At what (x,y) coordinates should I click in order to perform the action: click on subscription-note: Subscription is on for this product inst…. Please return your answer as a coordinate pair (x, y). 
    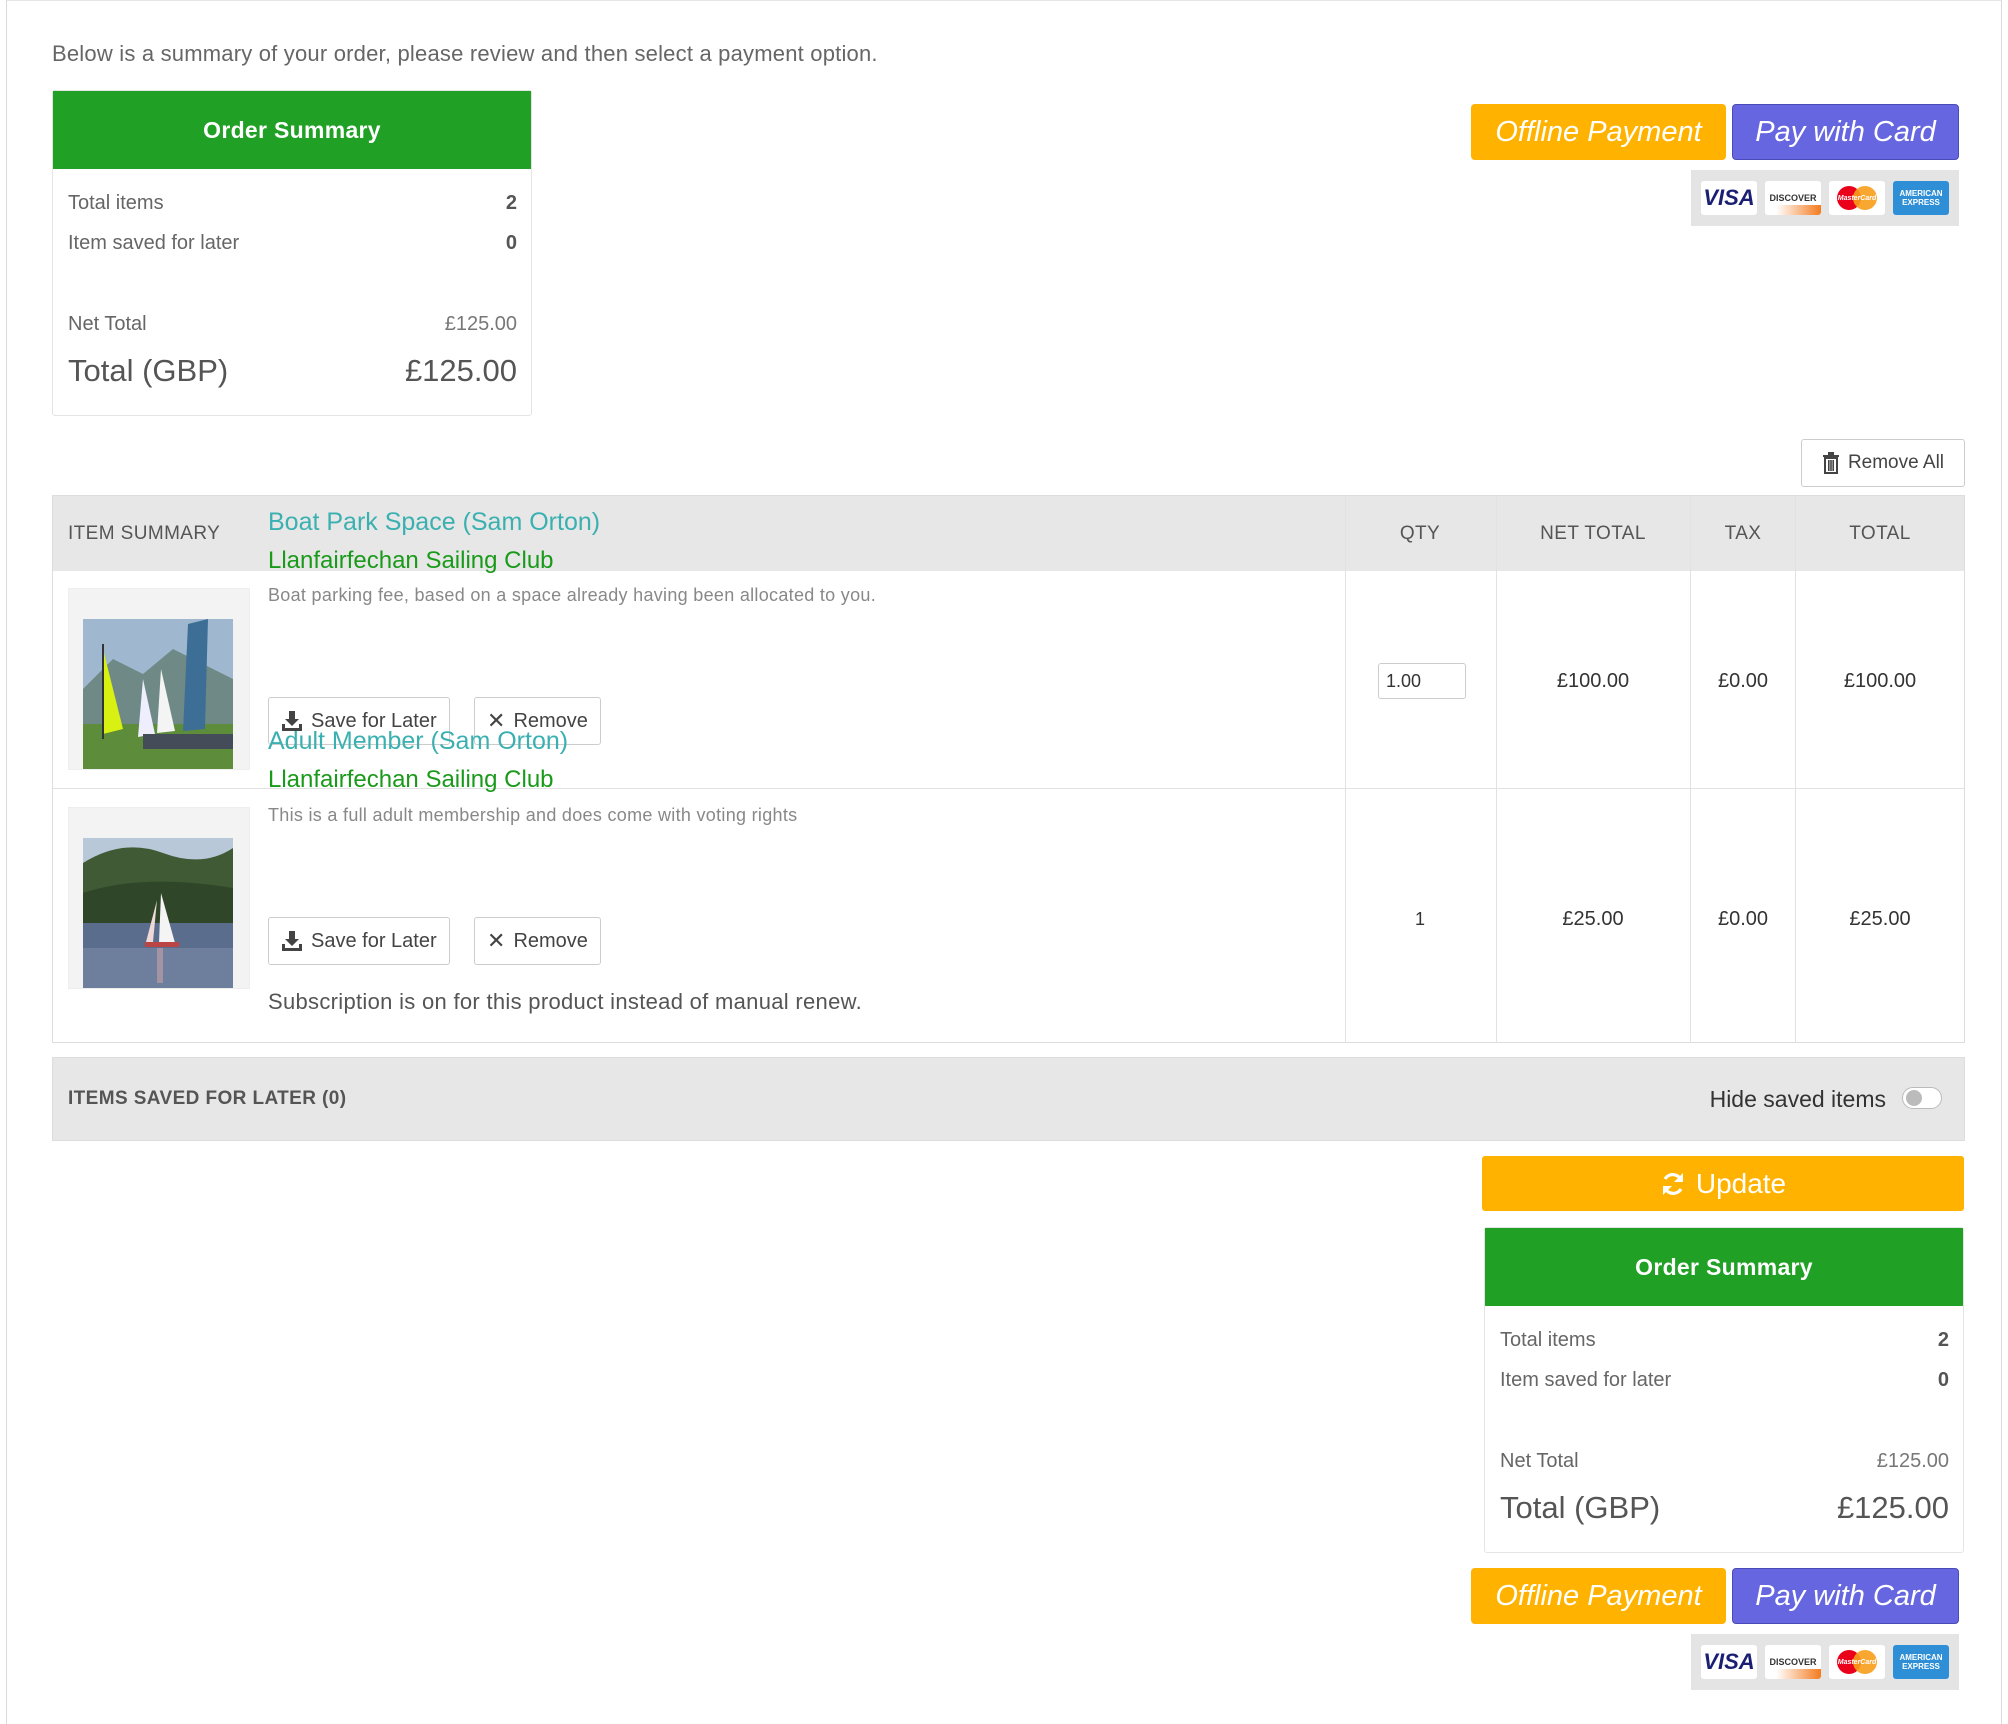
    Looking at the image, I should click on (565, 1001).